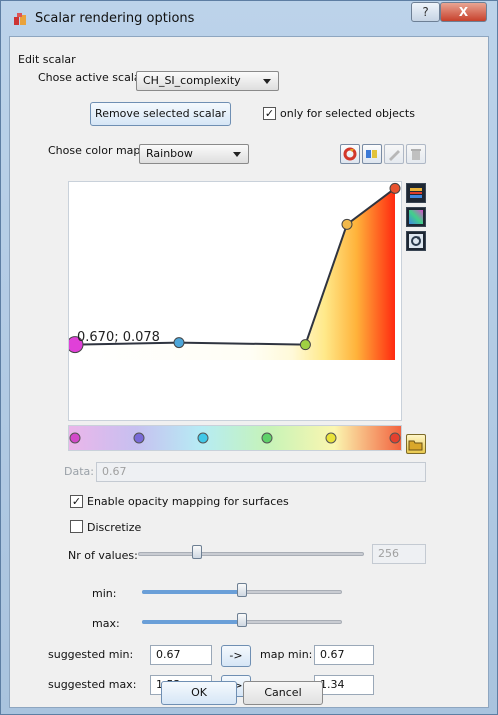 Image resolution: width=498 pixels, height=715 pixels. I want to click on max-slider-fill, so click(192, 622).